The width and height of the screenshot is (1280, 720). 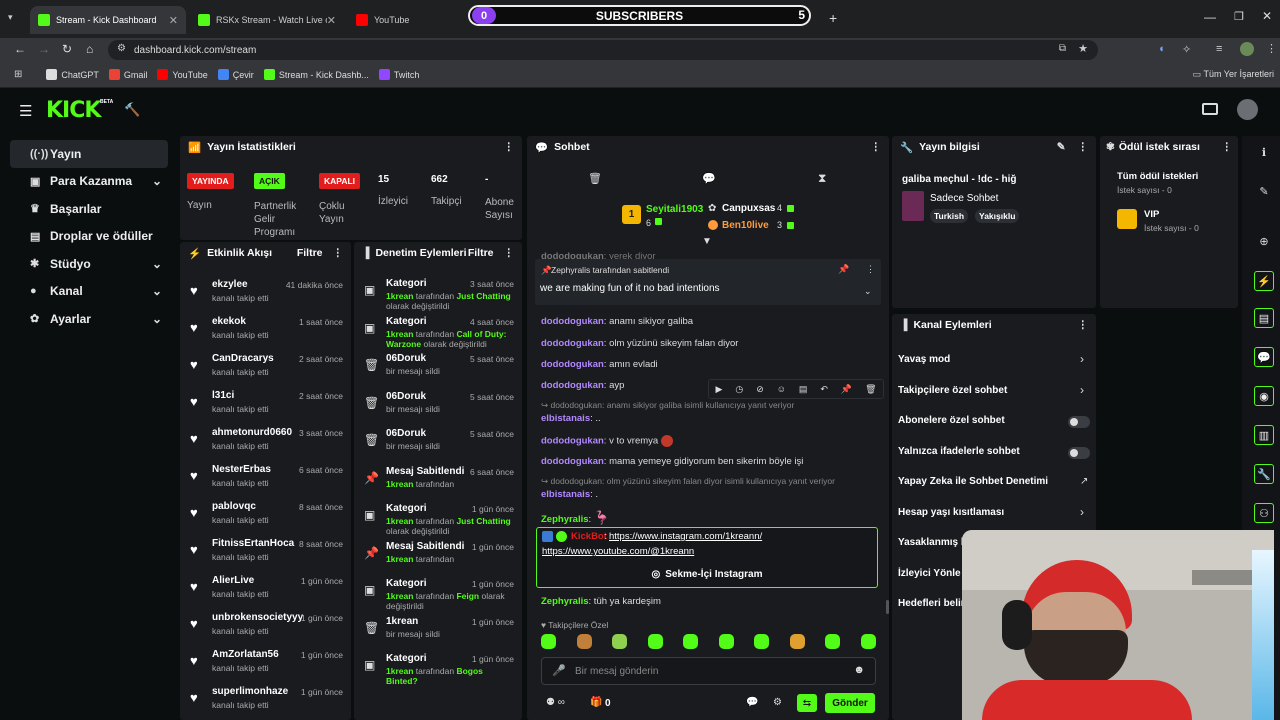 I want to click on copy-icon: ▤, so click(x=803, y=389).